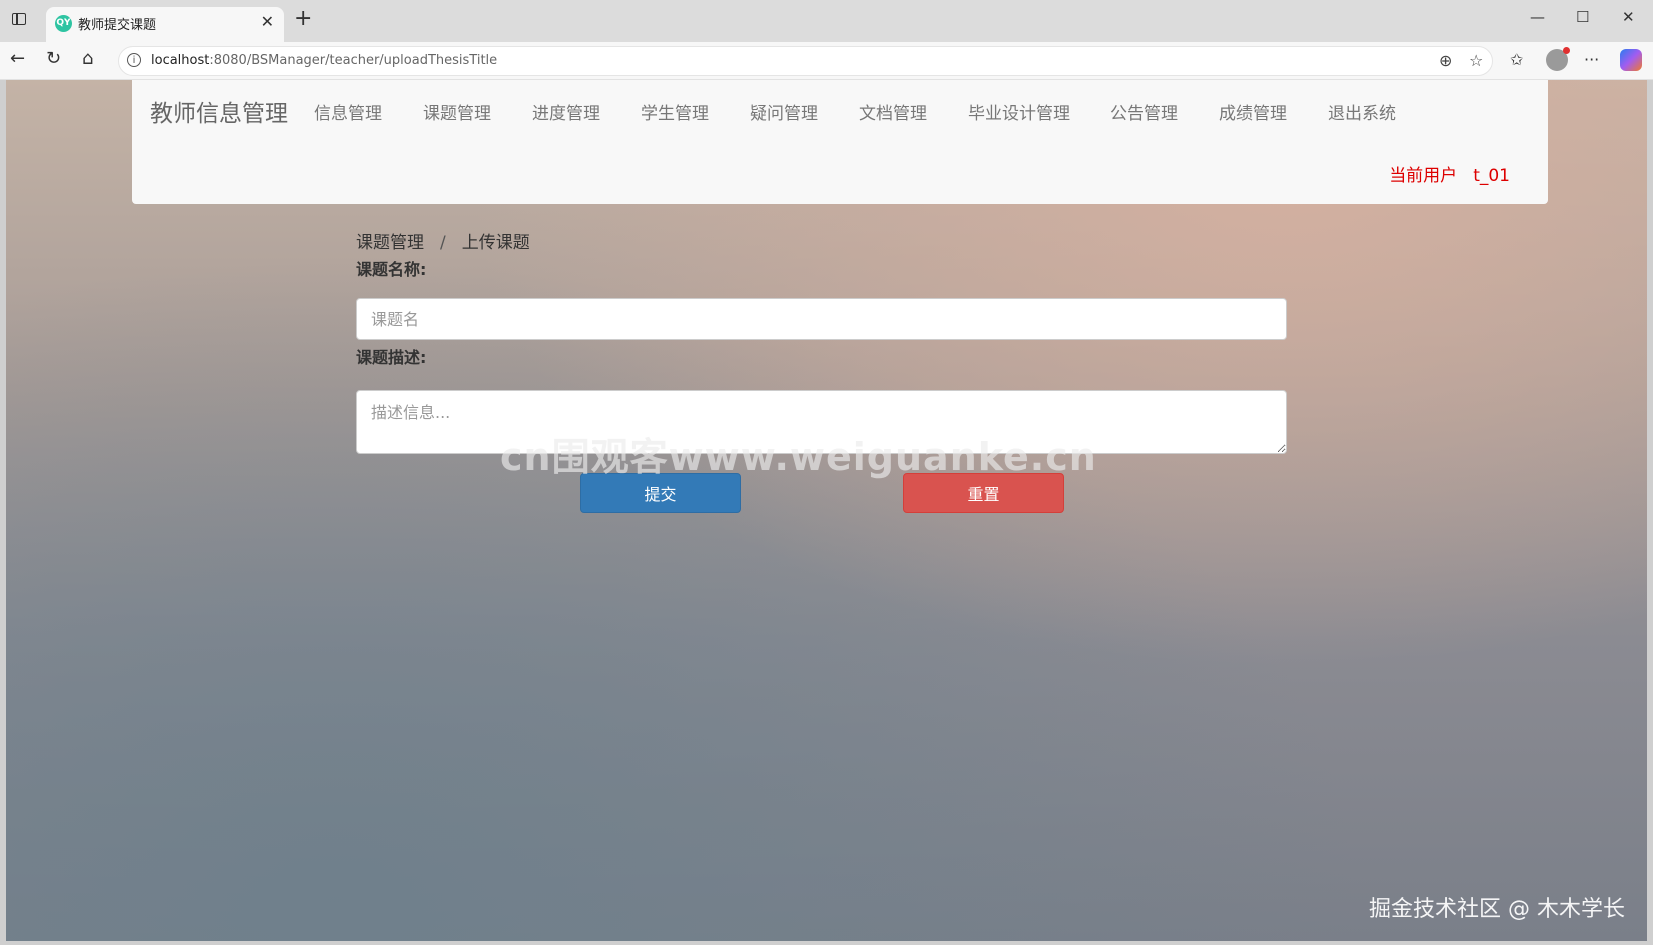  What do you see at coordinates (893, 111) in the screenshot?
I see `nav-item-documents: 文档管理` at bounding box center [893, 111].